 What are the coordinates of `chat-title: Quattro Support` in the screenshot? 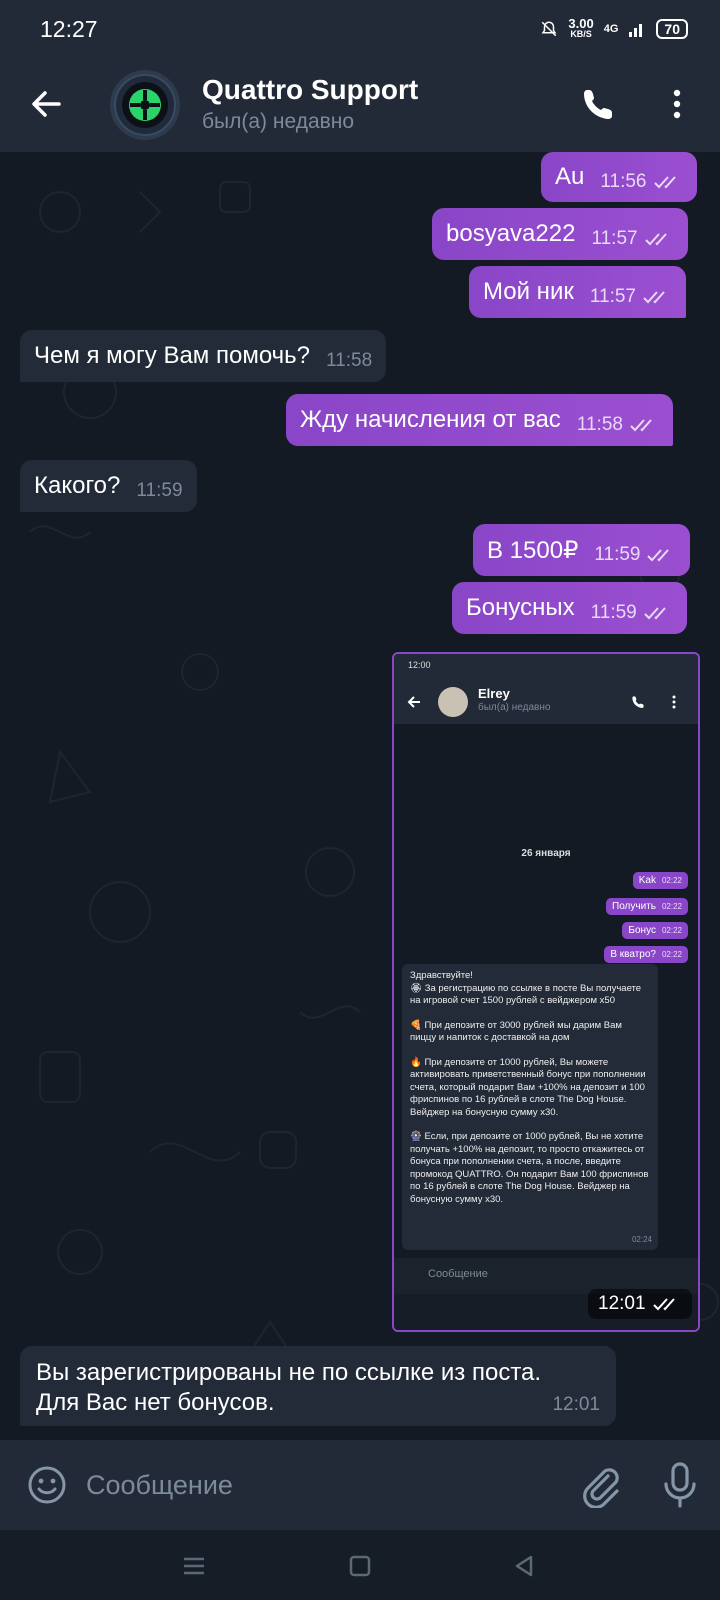 It's located at (310, 90).